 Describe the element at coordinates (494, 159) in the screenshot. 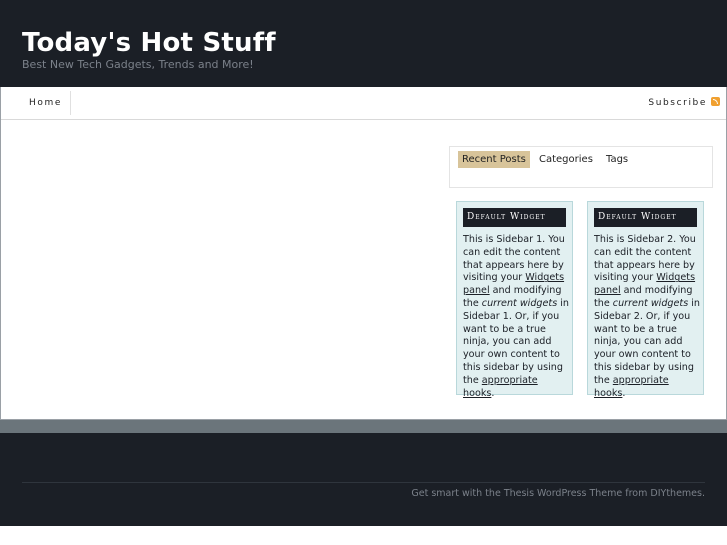

I see `tab-recent-posts: Recent Posts` at that location.